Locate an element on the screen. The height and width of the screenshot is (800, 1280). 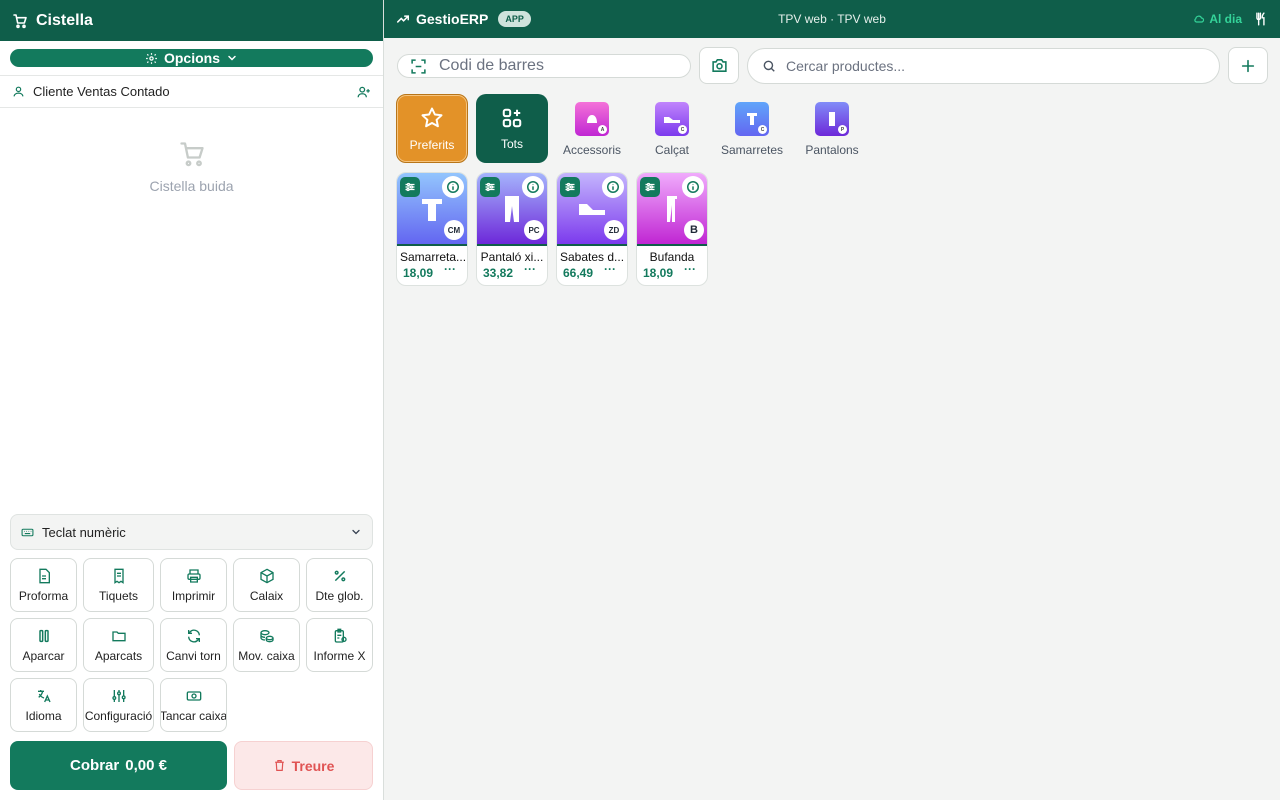
action-label: Configuració is located at coordinates (118, 715).